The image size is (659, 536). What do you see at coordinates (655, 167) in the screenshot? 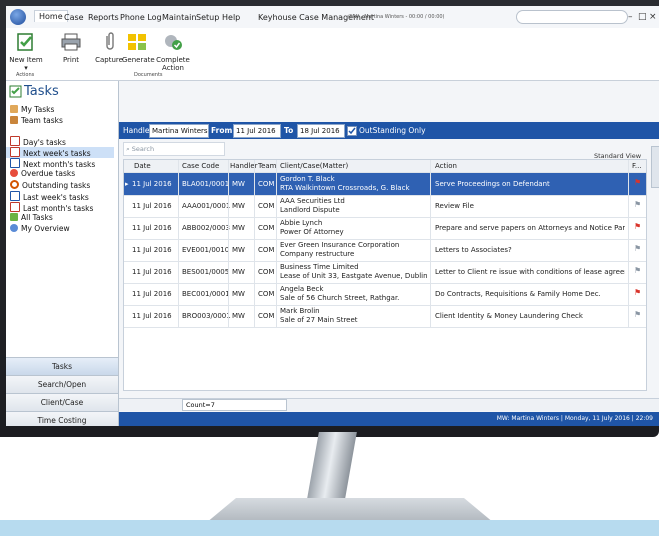
I see `side-tab-reminders` at bounding box center [655, 167].